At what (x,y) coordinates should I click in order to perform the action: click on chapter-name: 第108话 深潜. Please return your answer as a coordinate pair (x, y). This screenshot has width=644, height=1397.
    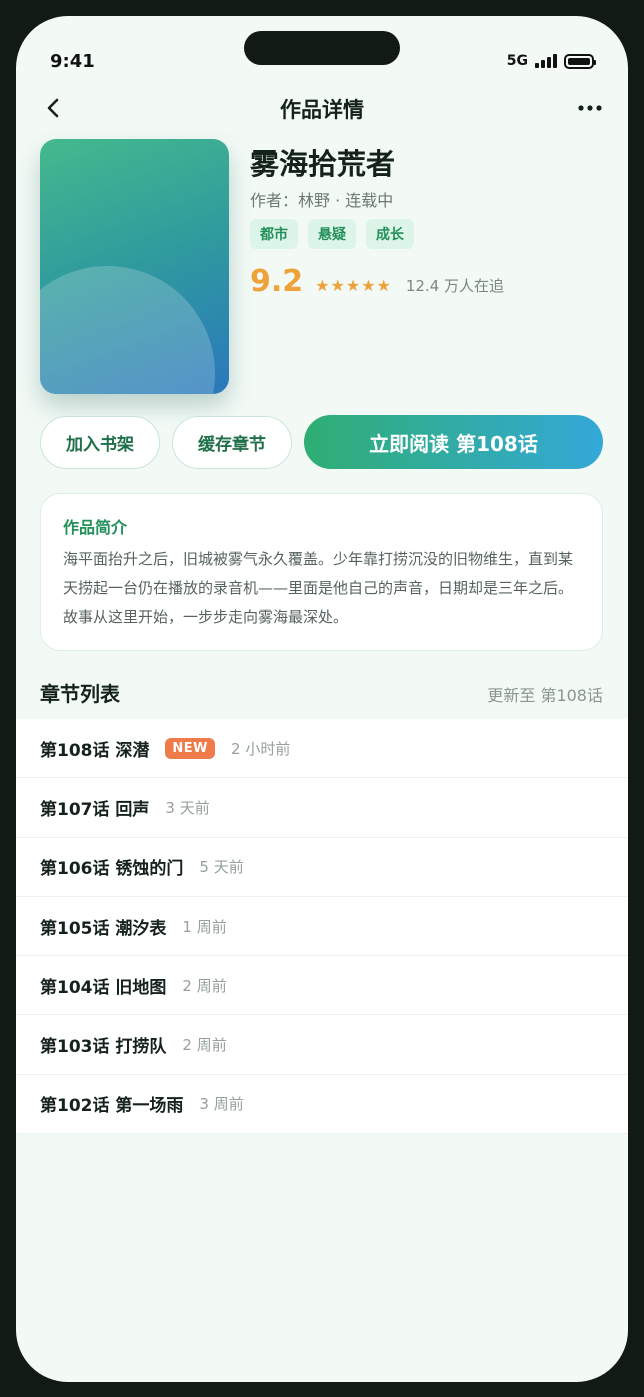
    Looking at the image, I should click on (95, 750).